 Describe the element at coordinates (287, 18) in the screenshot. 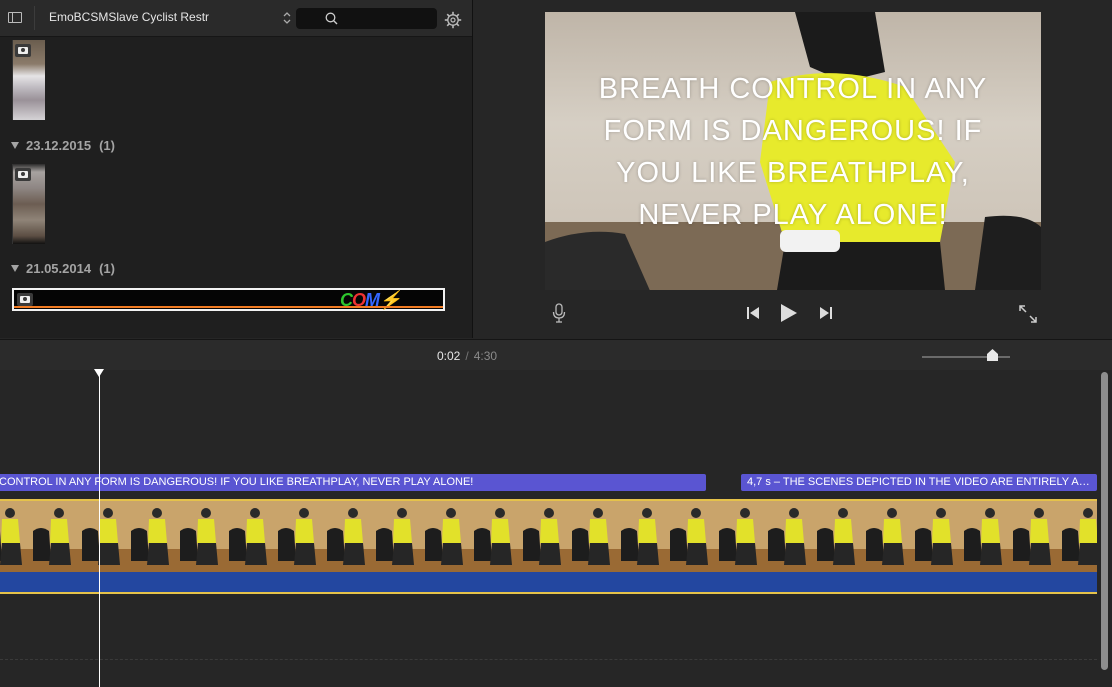

I see `updown-chevron-icon` at that location.